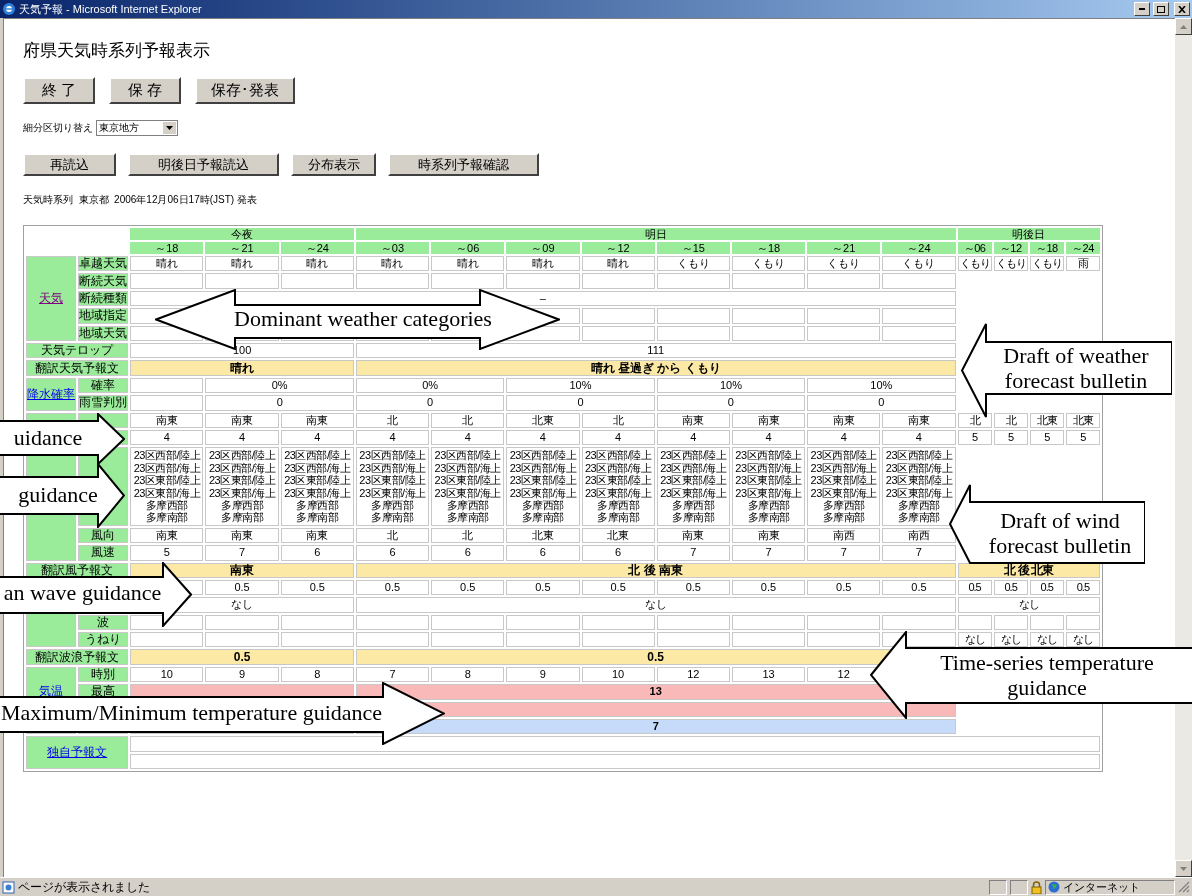  I want to click on row-header: 雨雪判別, so click(103, 403).